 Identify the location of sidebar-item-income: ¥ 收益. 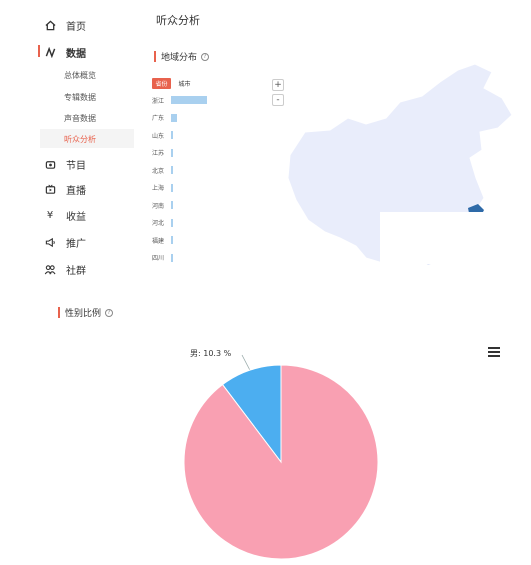
(65, 215).